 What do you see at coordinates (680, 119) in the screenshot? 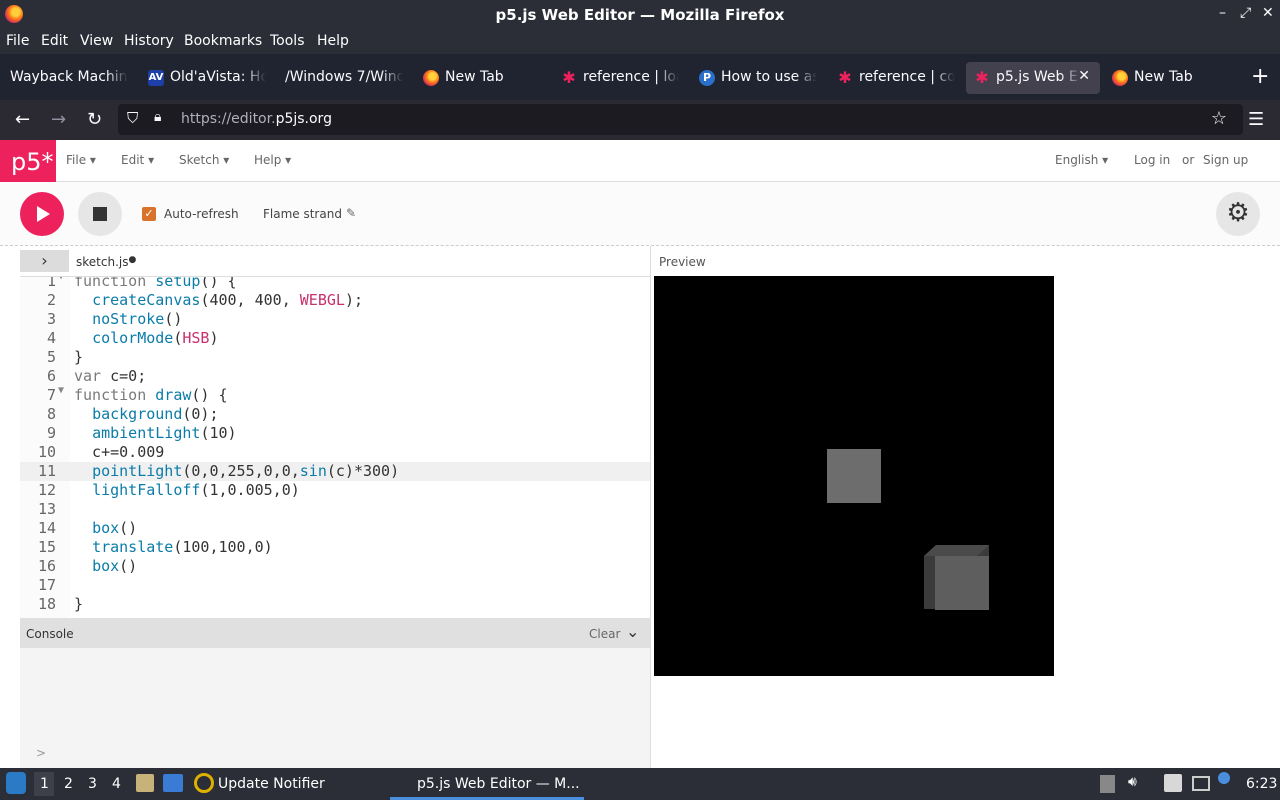
I see `url-bar: ⛉ 🔒︎ https://editor.p5js.org ☆` at bounding box center [680, 119].